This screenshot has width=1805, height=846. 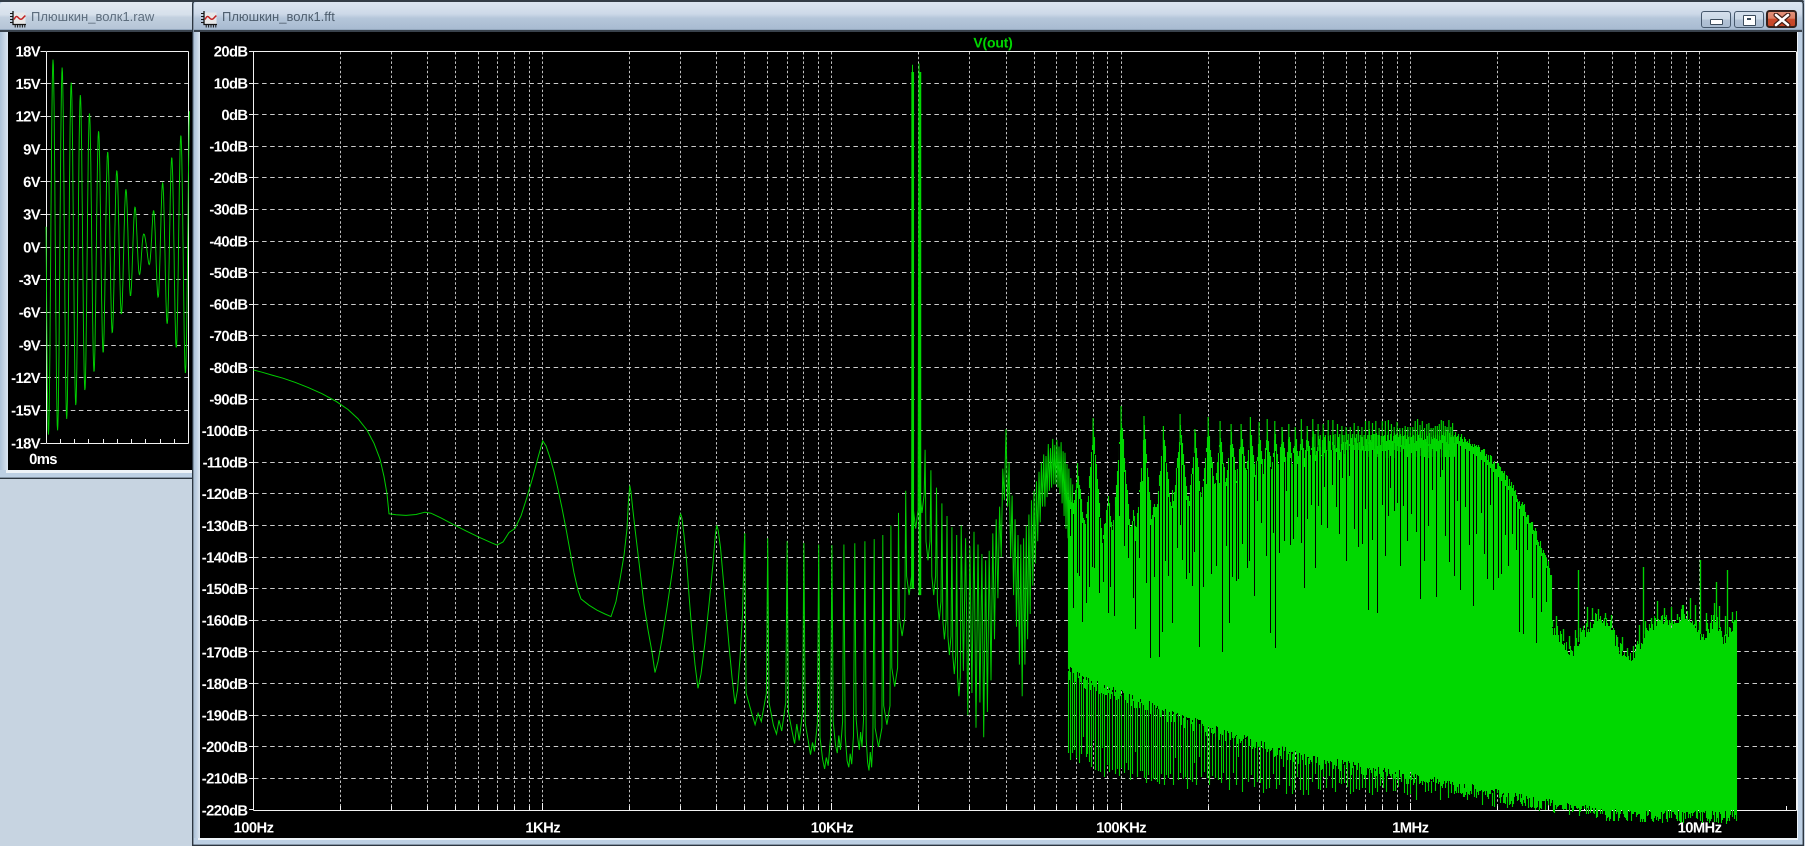 What do you see at coordinates (228, 211) in the screenshot?
I see `svg-text: -30dB` at bounding box center [228, 211].